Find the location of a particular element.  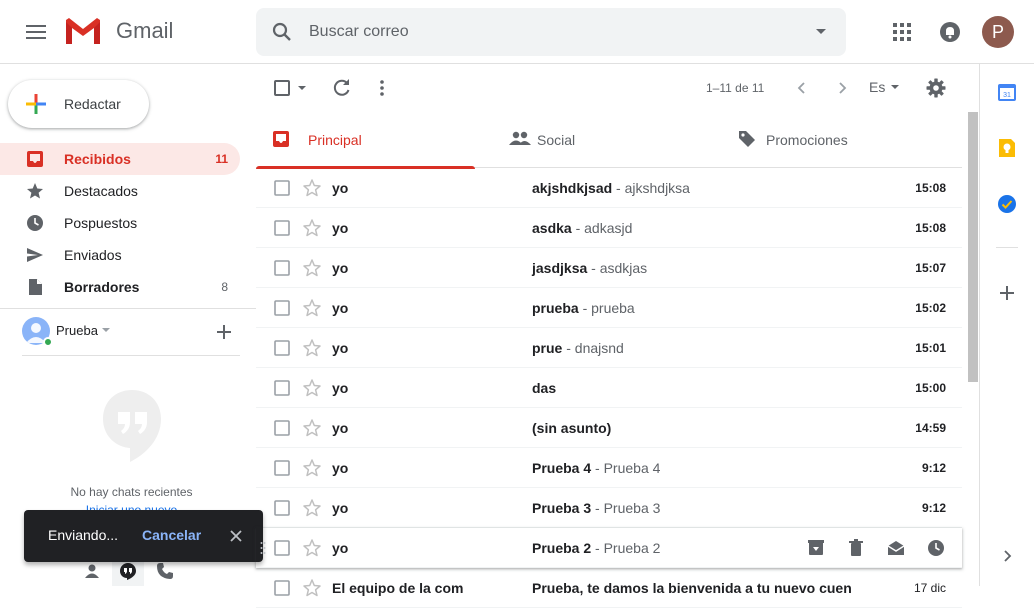

close-icon is located at coordinates (236, 536).